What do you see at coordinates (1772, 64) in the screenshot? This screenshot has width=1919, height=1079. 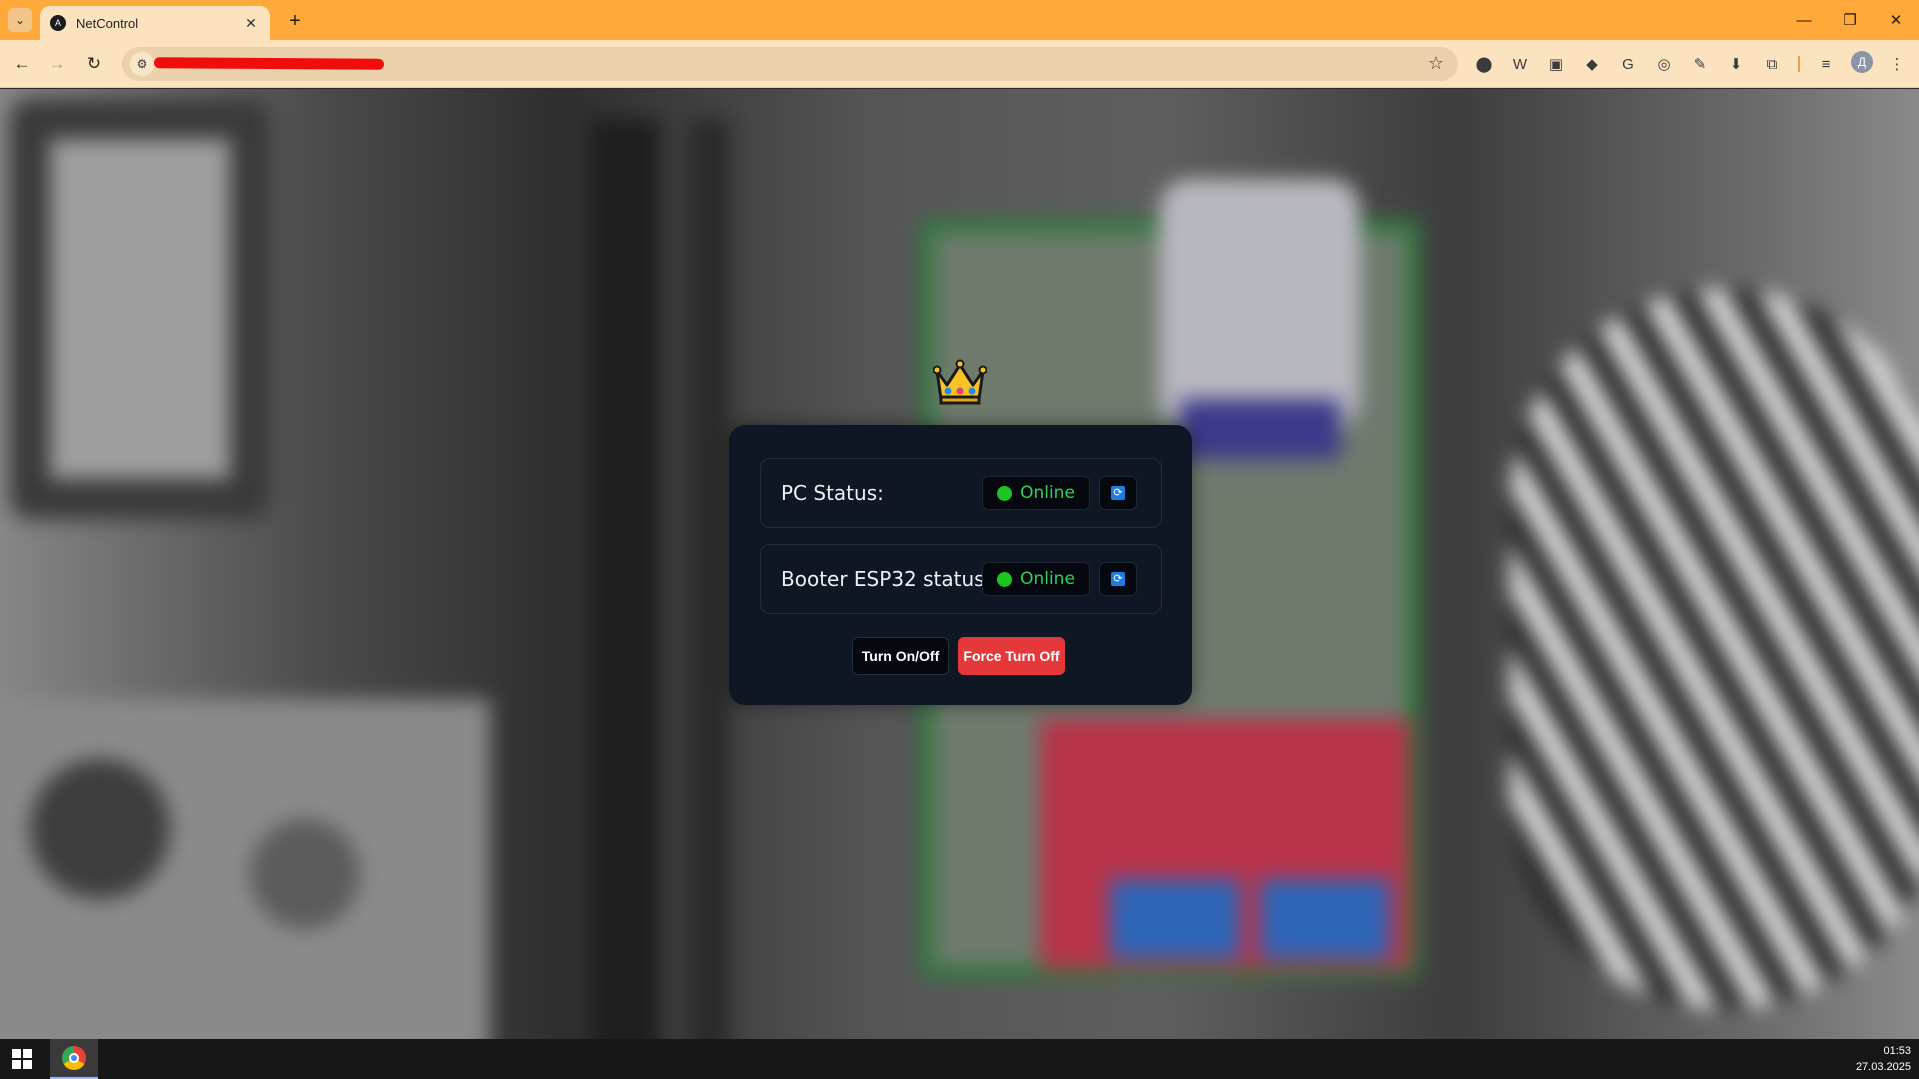 I see `puzzle-extensions-icon: ⧉` at bounding box center [1772, 64].